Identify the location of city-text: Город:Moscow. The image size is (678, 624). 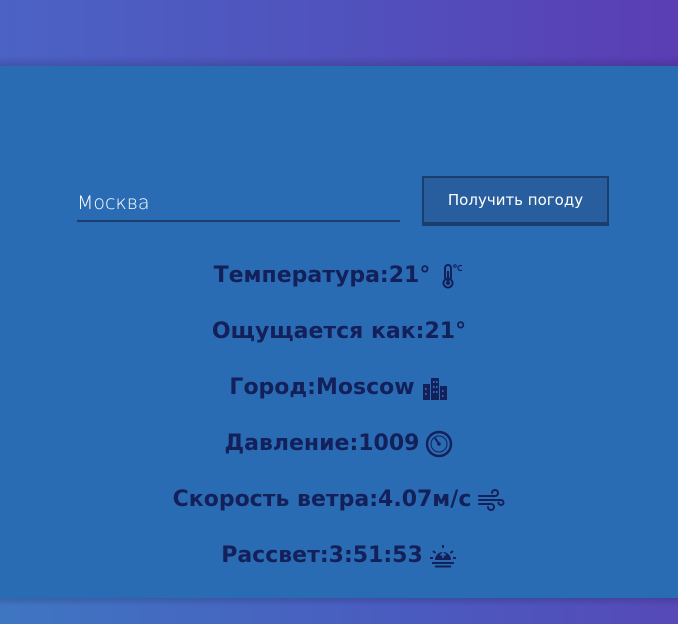
(322, 387).